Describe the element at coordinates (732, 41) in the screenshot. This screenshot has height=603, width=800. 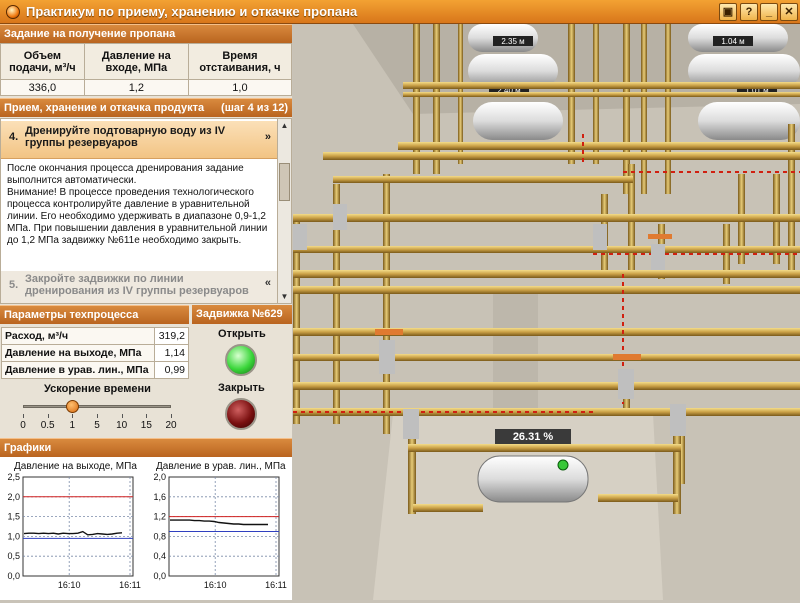
I see `tank-label: 1.04 м` at that location.